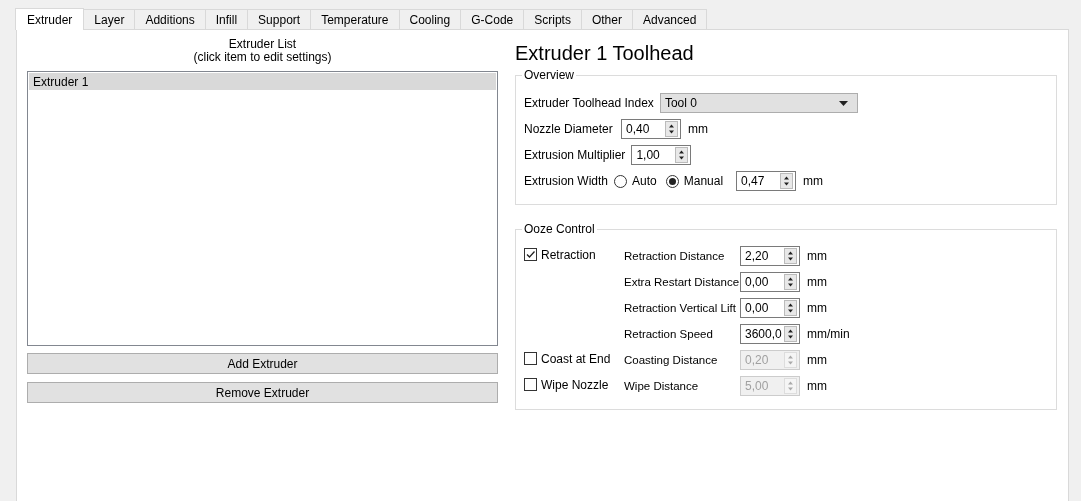 The image size is (1081, 501). I want to click on field-label: Extrusion Multiplier, so click(575, 155).